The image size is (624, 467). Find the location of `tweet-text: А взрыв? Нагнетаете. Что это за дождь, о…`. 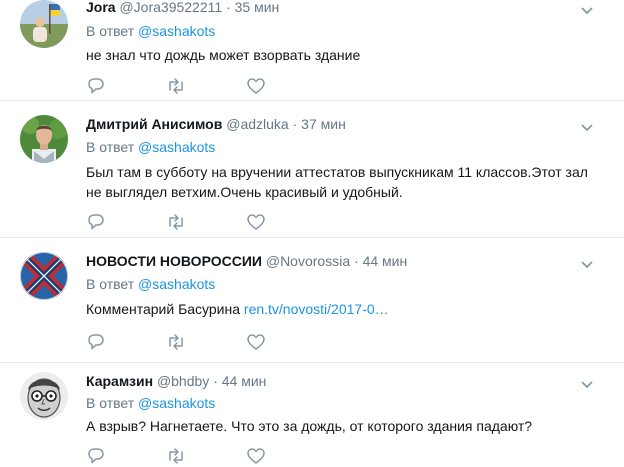

tweet-text: А взрыв? Нагнетаете. Что это за дождь, о… is located at coordinates (309, 426).